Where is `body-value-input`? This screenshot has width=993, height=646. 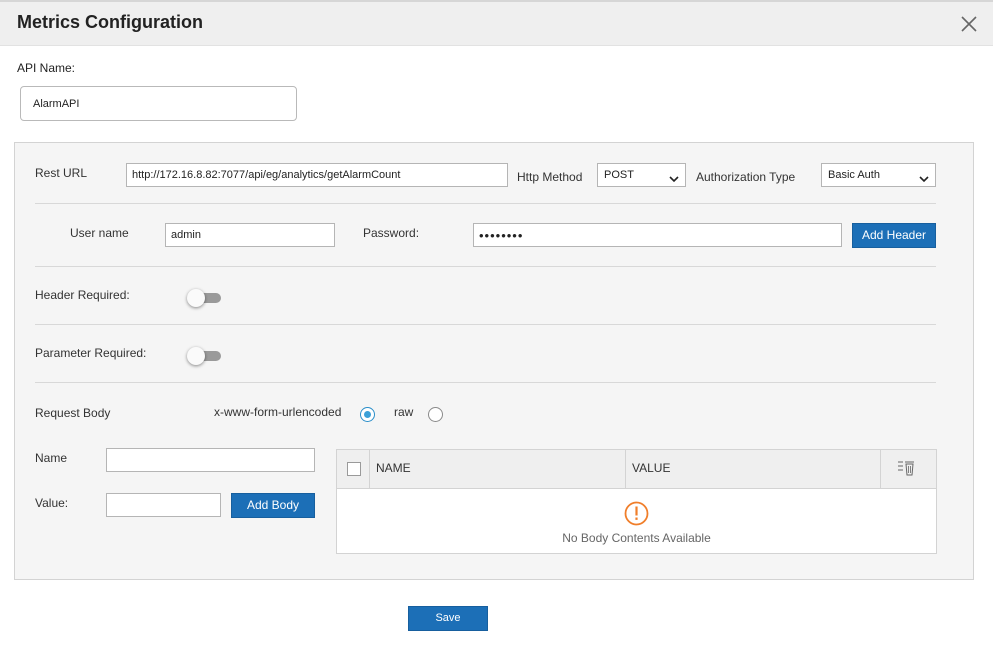 body-value-input is located at coordinates (163, 505).